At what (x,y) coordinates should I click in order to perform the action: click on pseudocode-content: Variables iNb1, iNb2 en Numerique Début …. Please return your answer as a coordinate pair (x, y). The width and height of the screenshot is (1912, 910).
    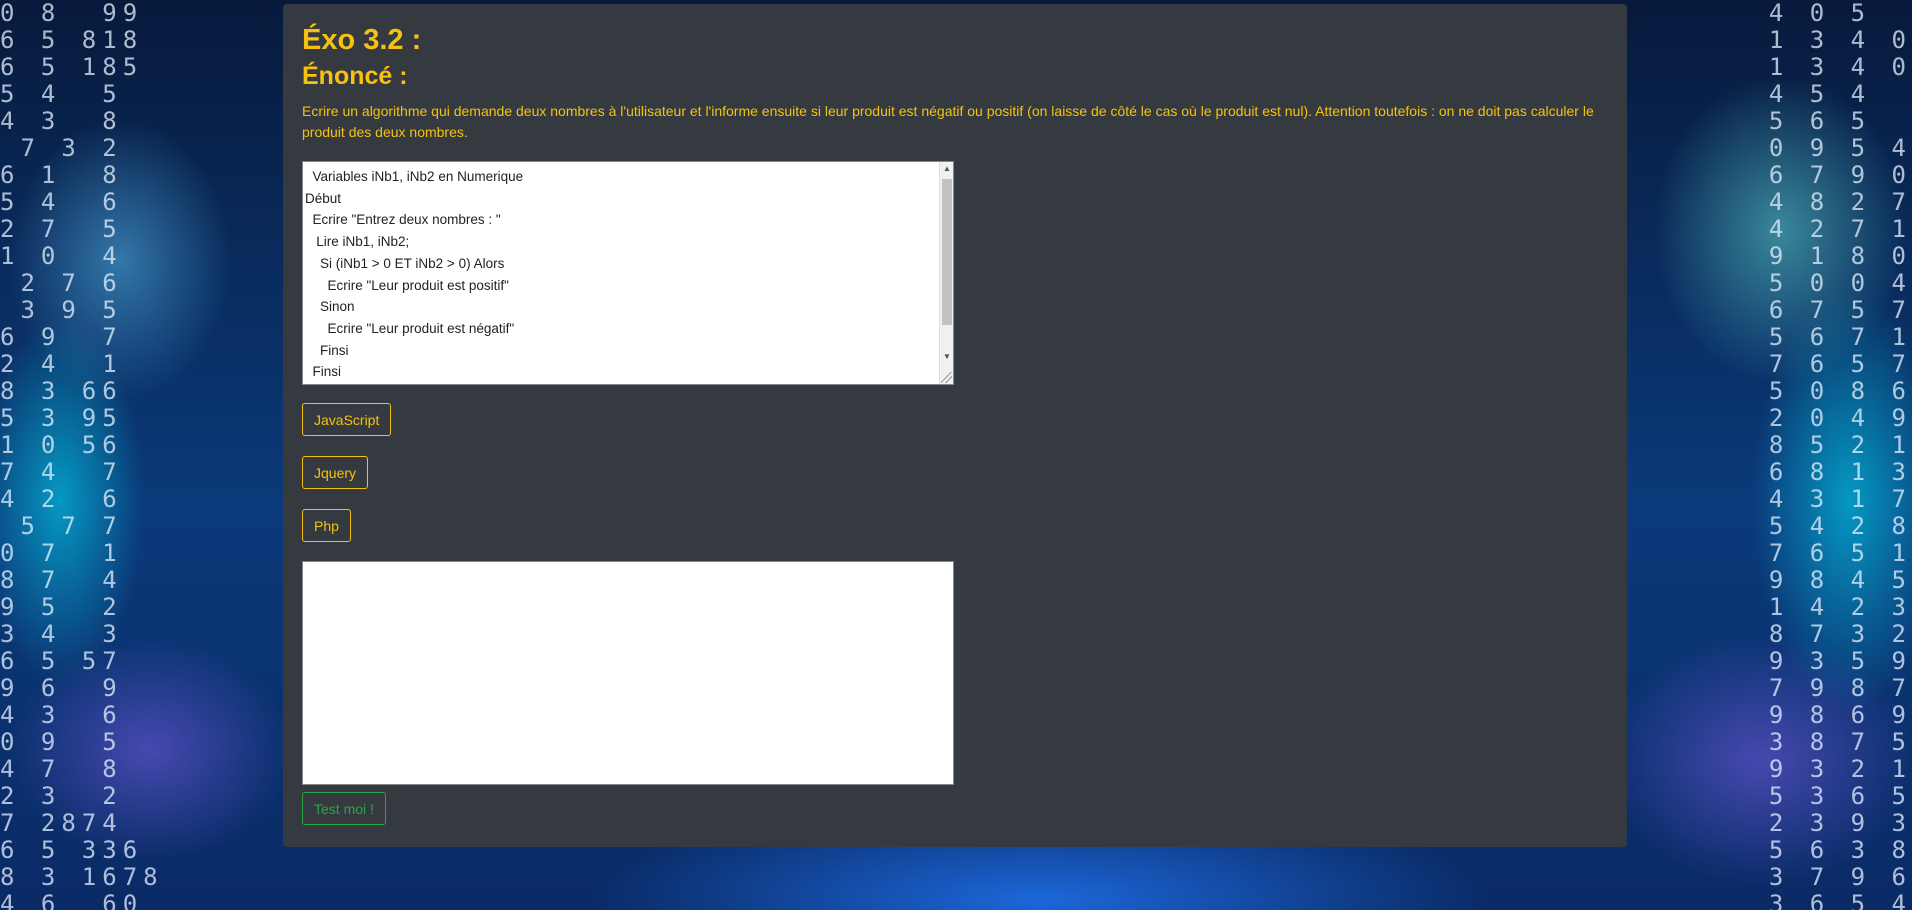
    Looking at the image, I should click on (628, 272).